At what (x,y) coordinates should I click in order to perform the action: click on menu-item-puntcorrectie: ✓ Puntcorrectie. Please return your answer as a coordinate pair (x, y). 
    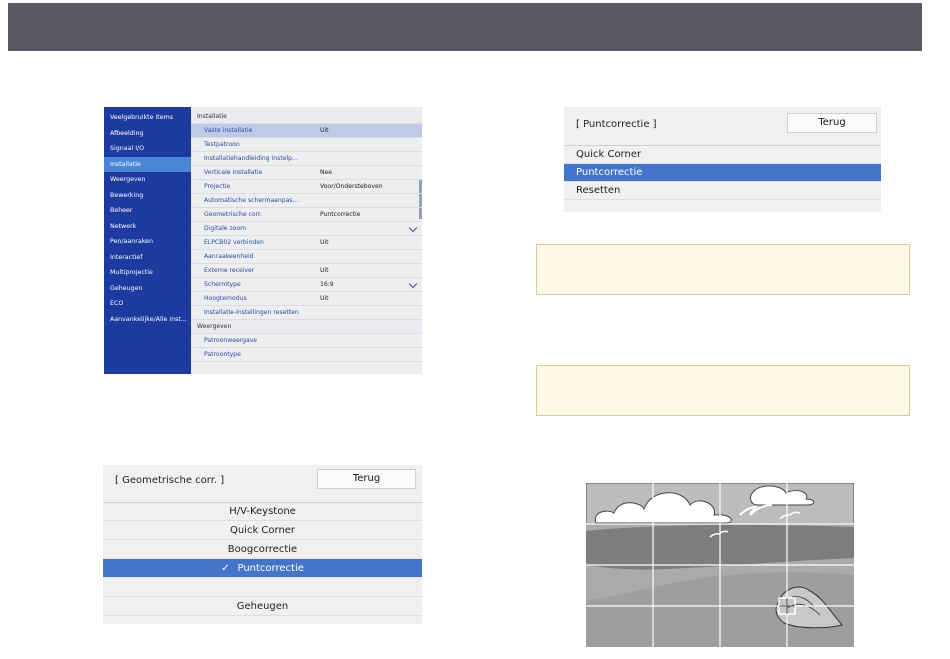
    Looking at the image, I should click on (262, 568).